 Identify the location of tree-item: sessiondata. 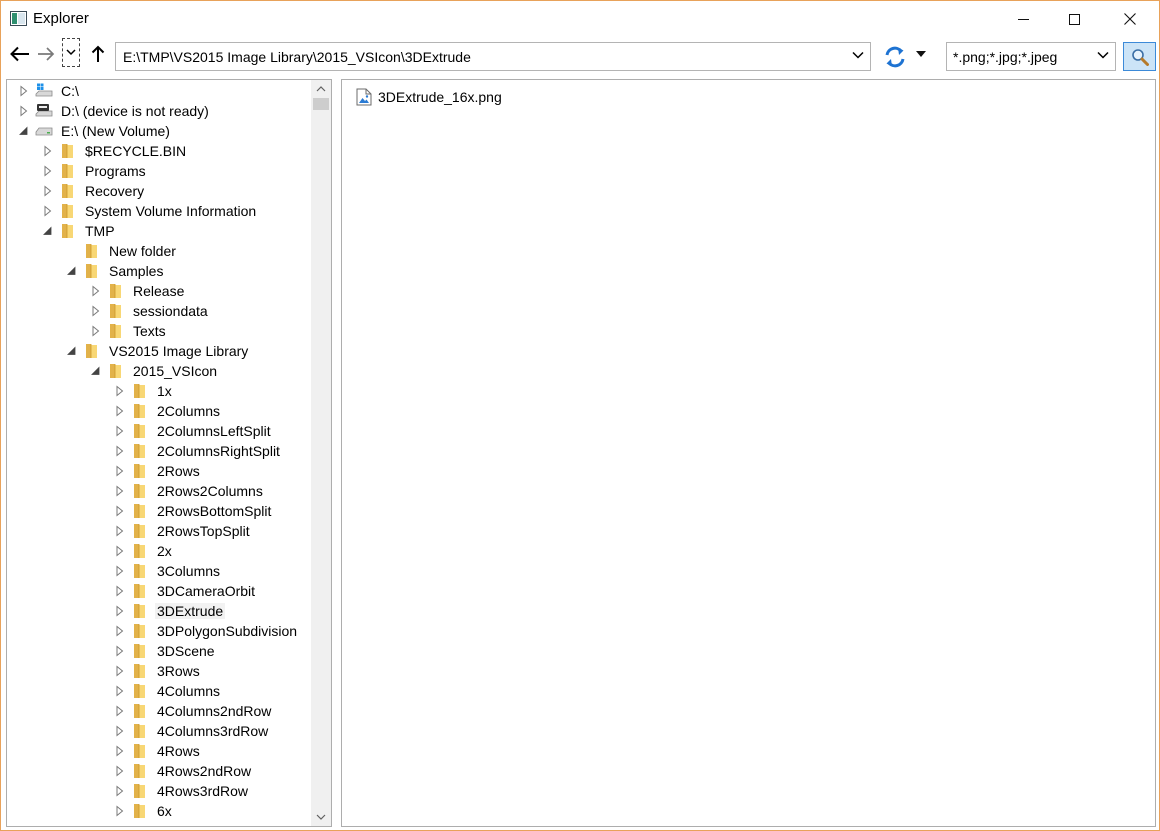
(159, 311).